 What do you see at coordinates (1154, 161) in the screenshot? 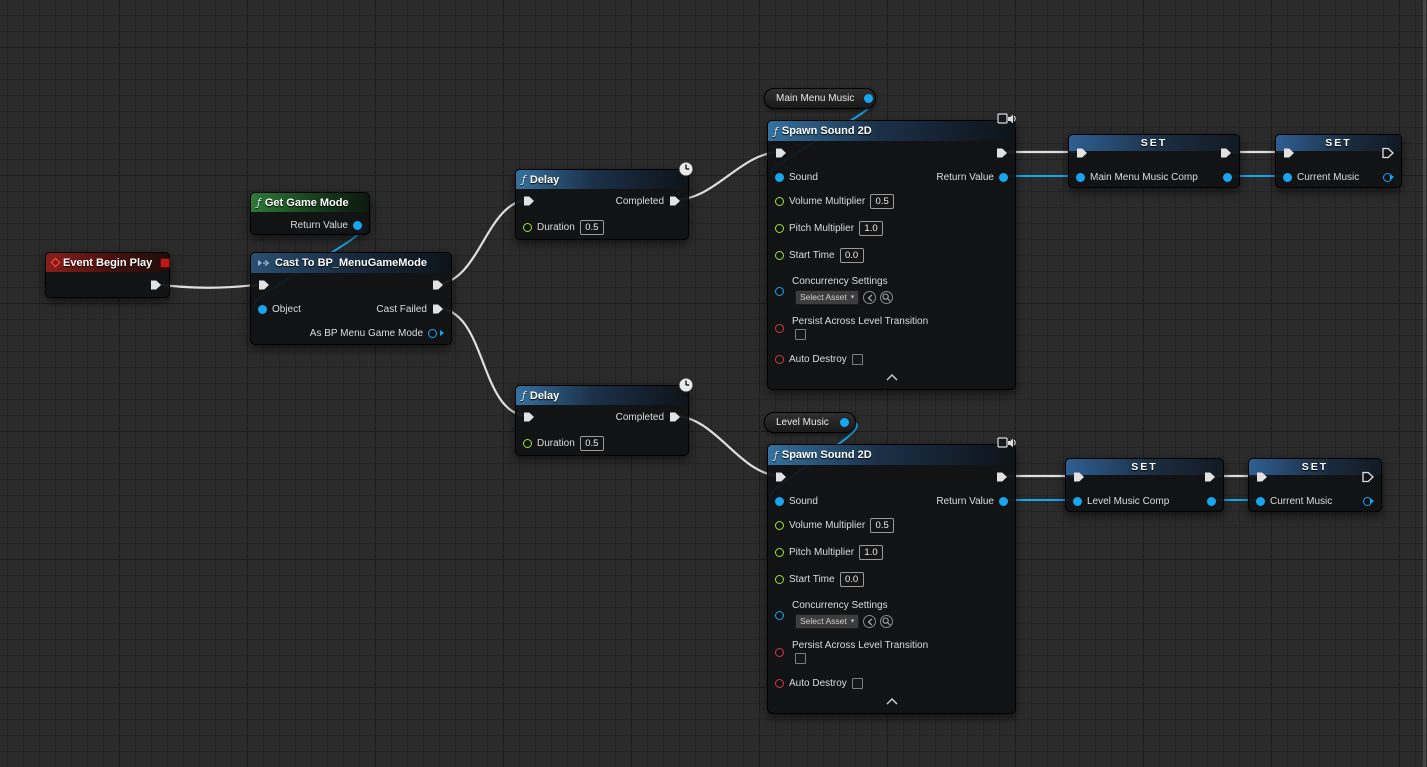
I see `set-main-menu-music-comp-node: SET Main Menu Music Comp` at bounding box center [1154, 161].